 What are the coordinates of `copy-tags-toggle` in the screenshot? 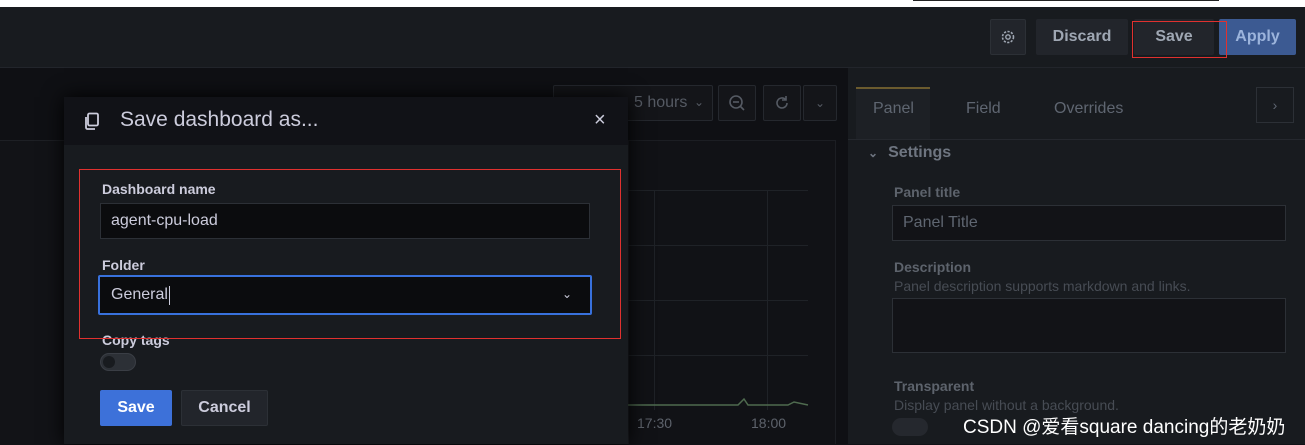 It's located at (118, 362).